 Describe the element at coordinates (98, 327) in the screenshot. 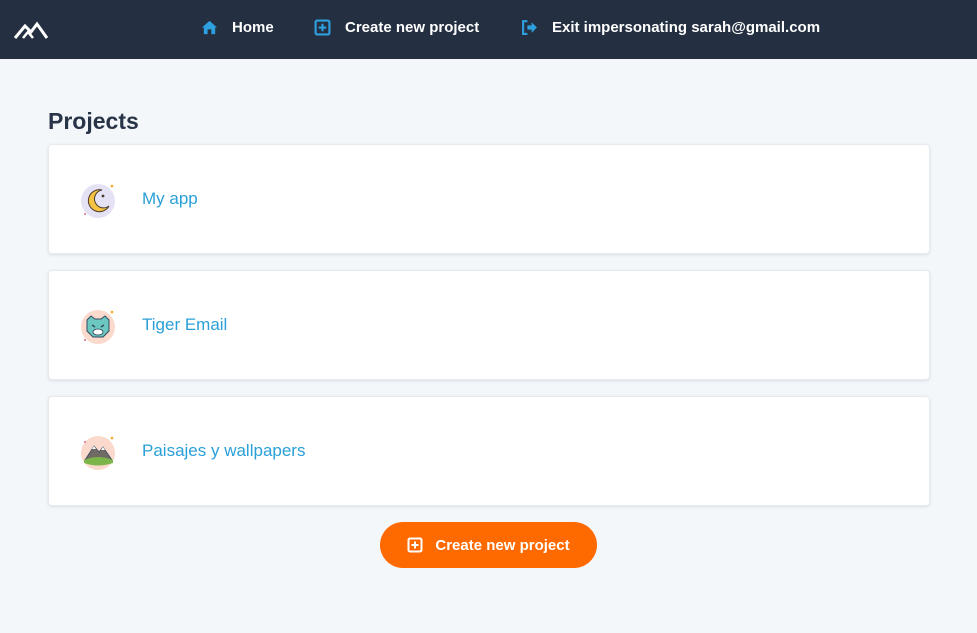

I see `tiger-icon` at that location.